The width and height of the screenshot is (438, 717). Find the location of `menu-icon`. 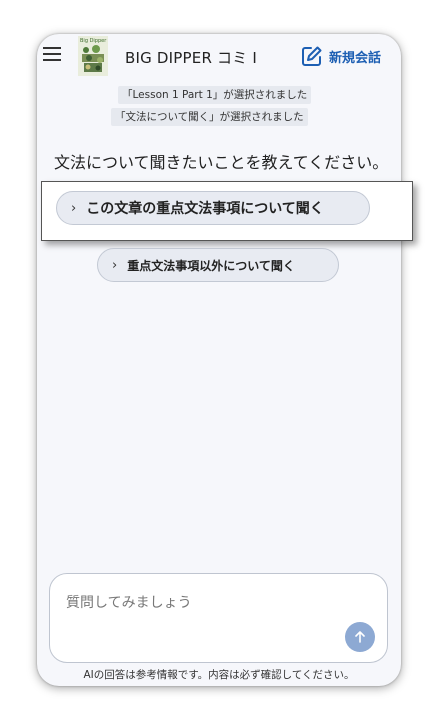

menu-icon is located at coordinates (52, 54).